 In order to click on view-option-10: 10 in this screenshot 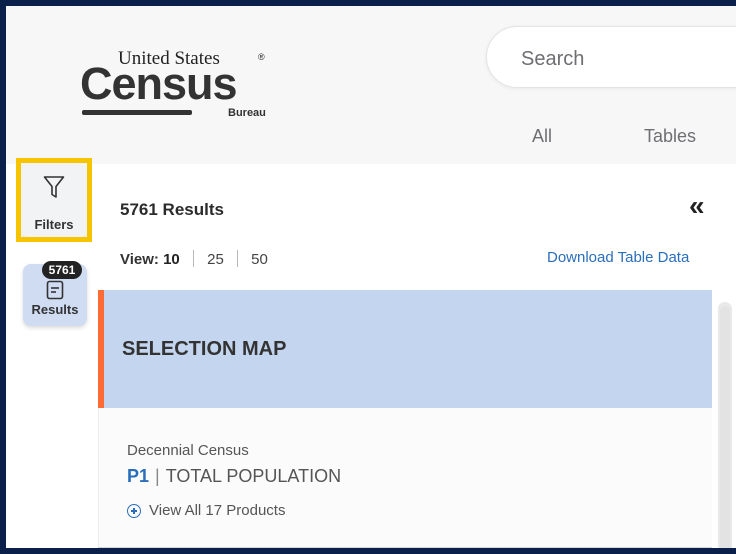, I will do `click(171, 259)`.